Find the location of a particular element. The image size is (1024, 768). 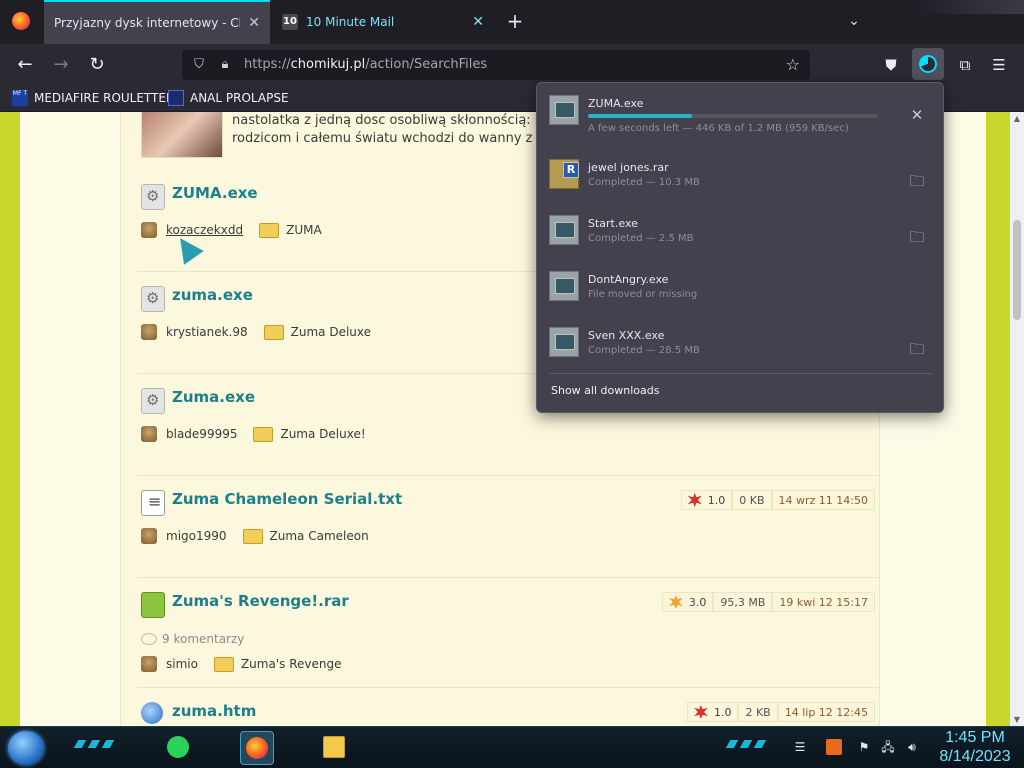

scrollbar-thumb is located at coordinates (1017, 270).